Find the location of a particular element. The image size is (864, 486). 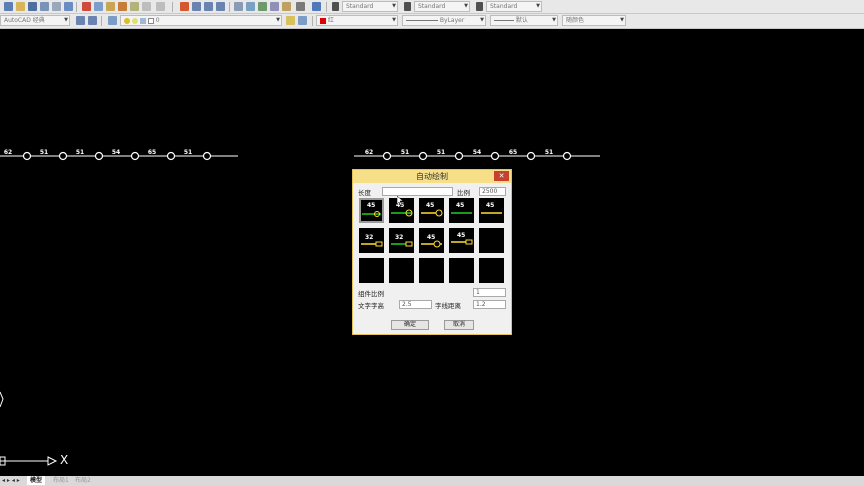

workspace-select: AutoCAD 经典 ▼ is located at coordinates (35, 20).